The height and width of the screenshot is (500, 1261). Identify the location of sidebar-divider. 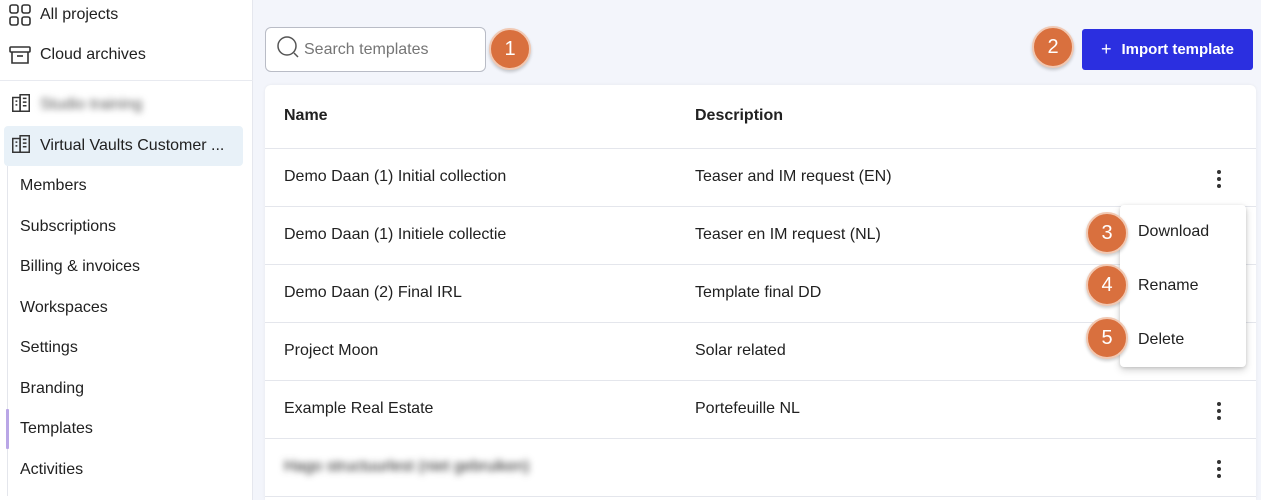
(126, 80).